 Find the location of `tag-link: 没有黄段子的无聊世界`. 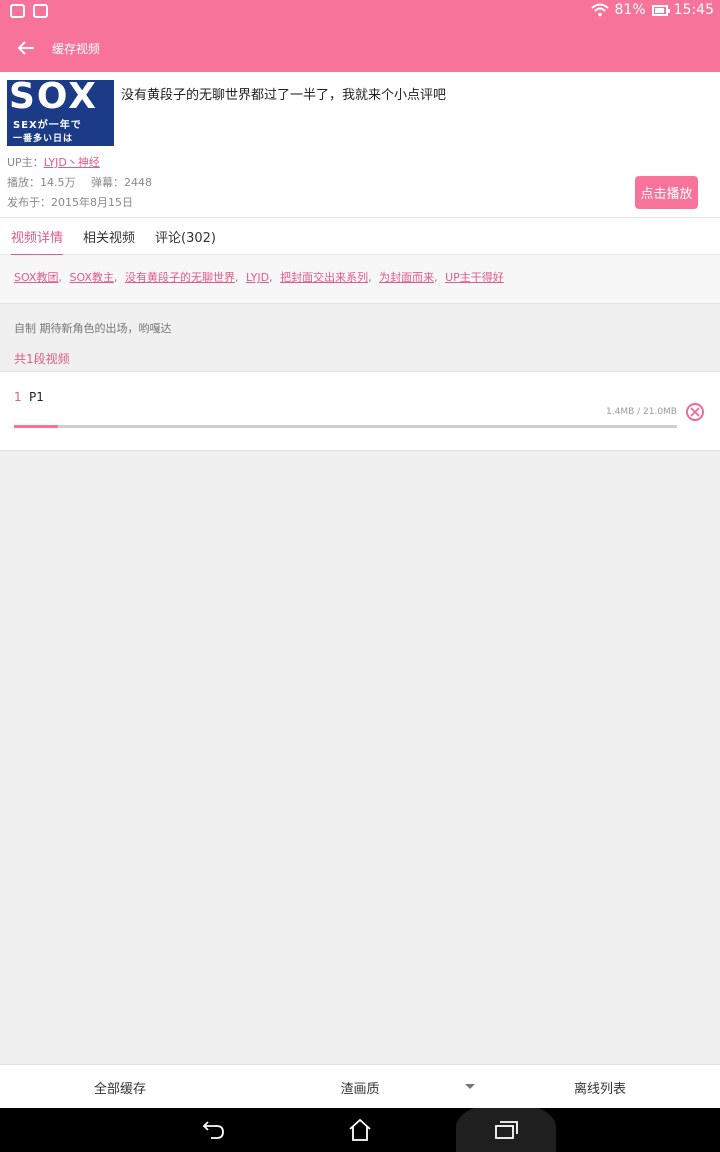

tag-link: 没有黄段子的无聊世界 is located at coordinates (180, 277).